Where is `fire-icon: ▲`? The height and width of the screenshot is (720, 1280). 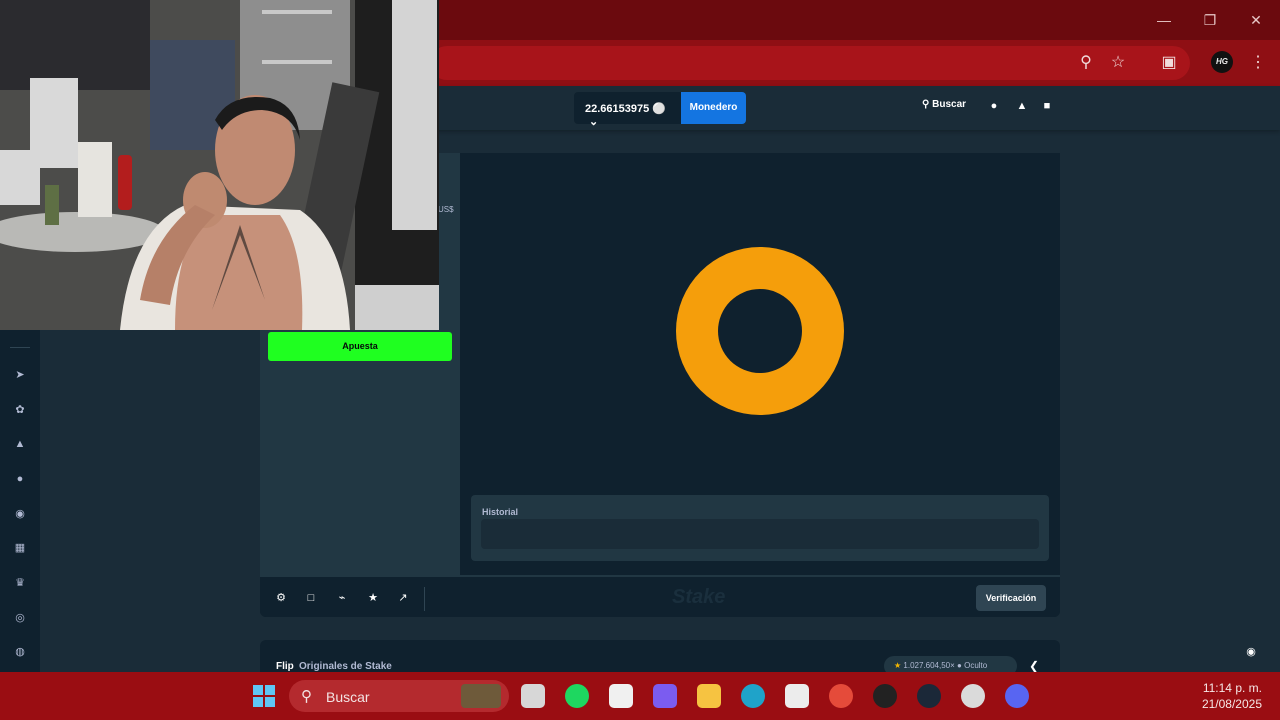 fire-icon: ▲ is located at coordinates (20, 444).